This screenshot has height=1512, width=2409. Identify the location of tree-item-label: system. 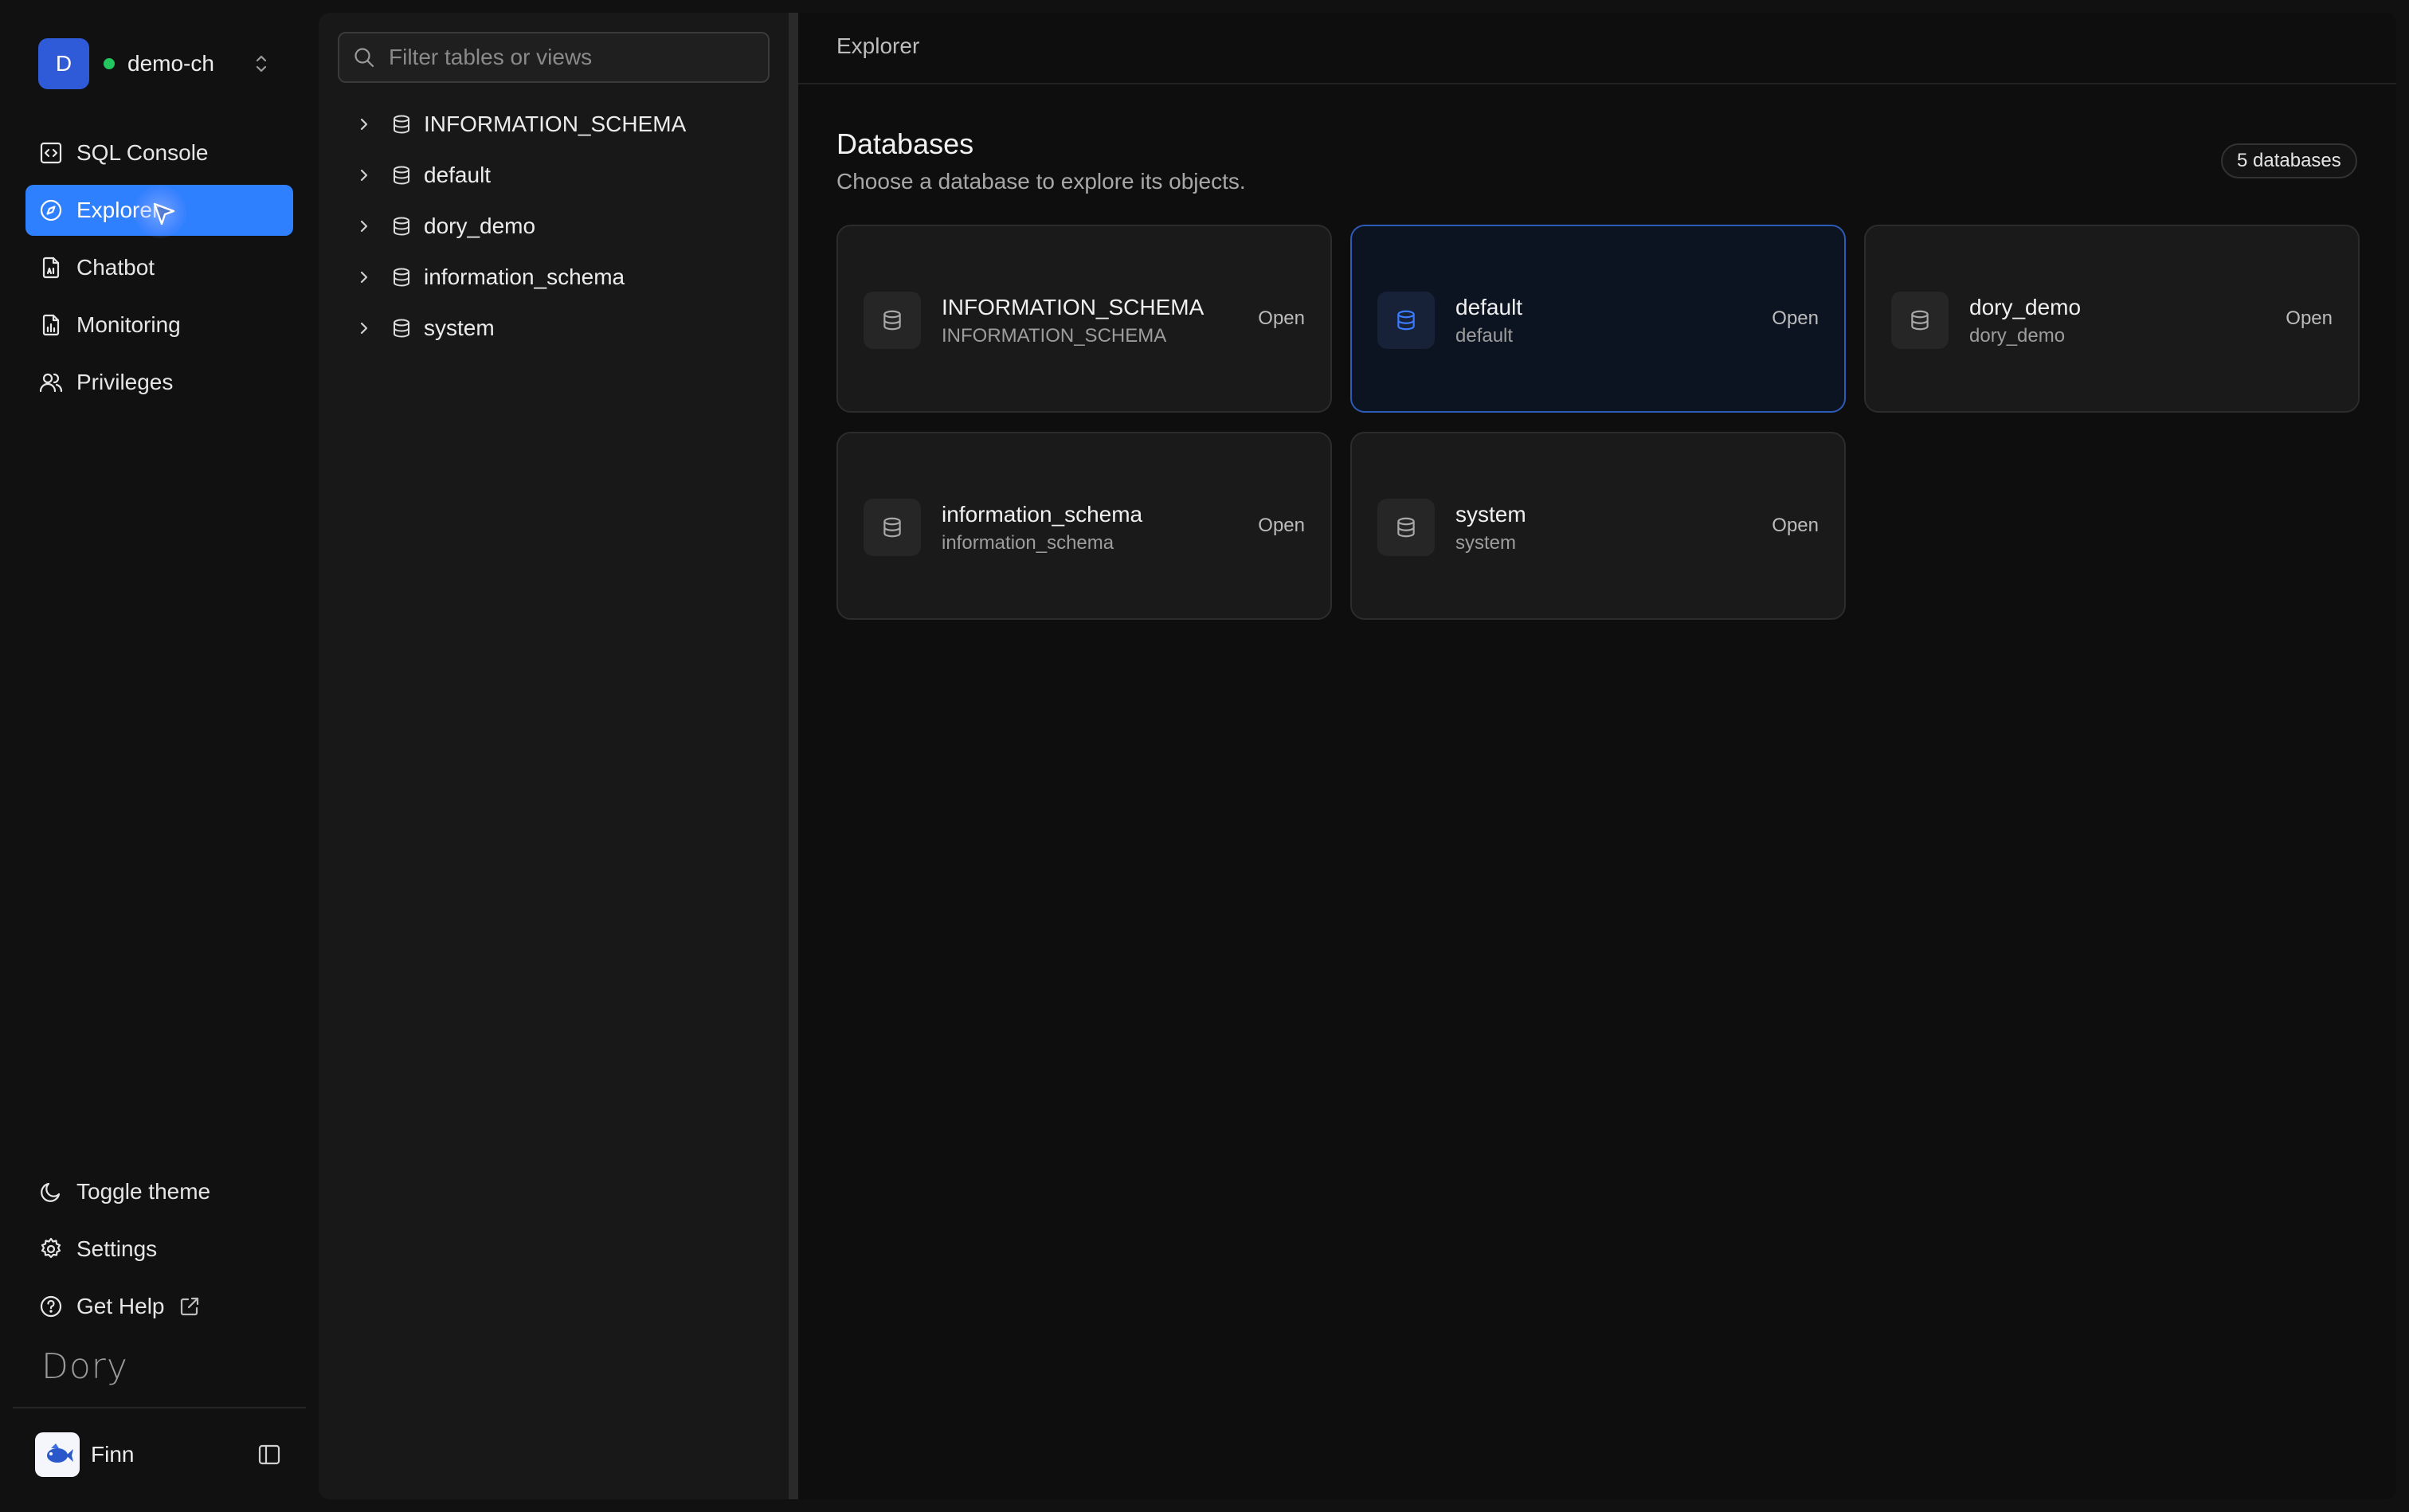
(459, 328).